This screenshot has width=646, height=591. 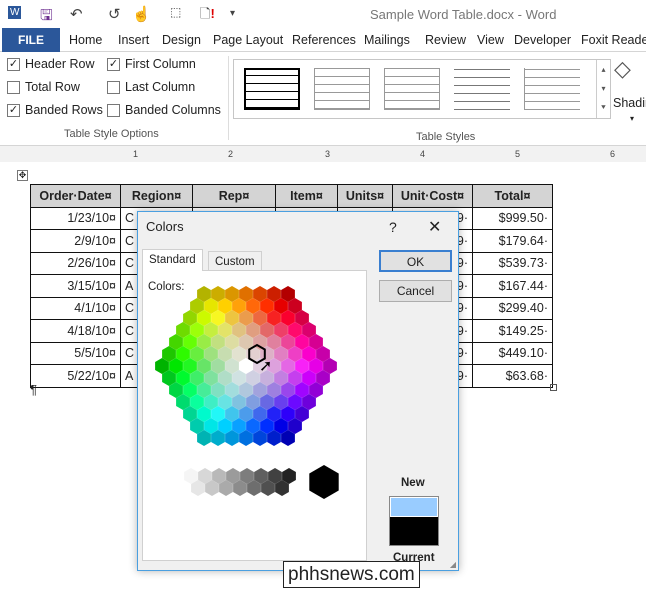 What do you see at coordinates (76, 14) in the screenshot?
I see `undo-icon: ↶` at bounding box center [76, 14].